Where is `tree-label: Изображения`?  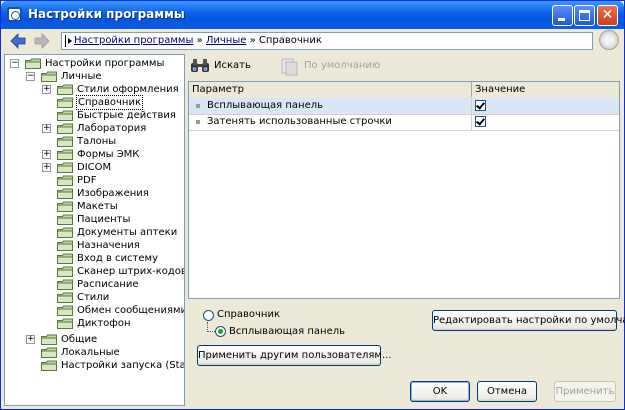
tree-label: Изображения is located at coordinates (113, 193).